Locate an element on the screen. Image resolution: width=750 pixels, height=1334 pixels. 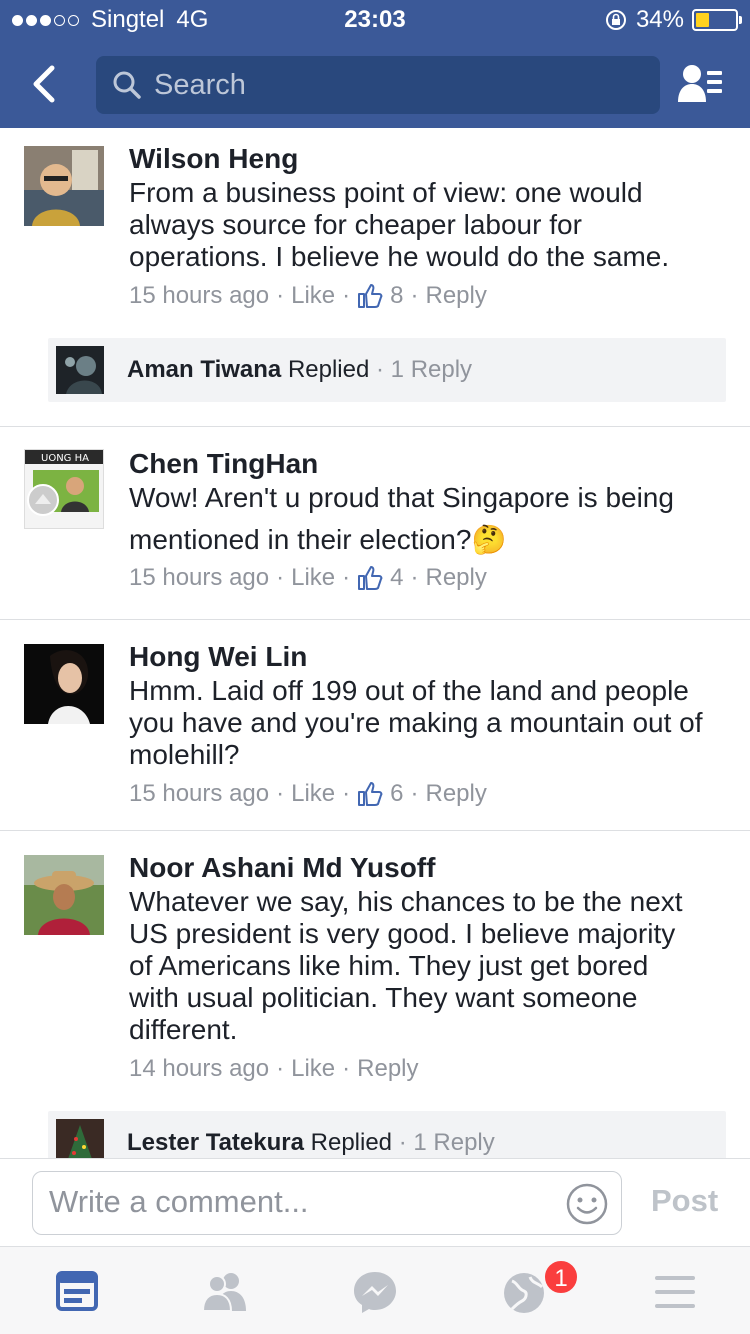
messenger-icon is located at coordinates (375, 1292).